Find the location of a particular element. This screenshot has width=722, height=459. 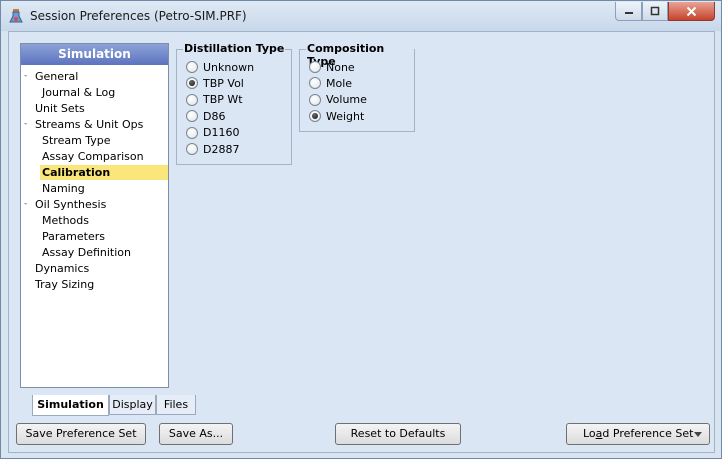

title-bar: Session Preferences (Petro-SIM.PRF) is located at coordinates (361, 16).